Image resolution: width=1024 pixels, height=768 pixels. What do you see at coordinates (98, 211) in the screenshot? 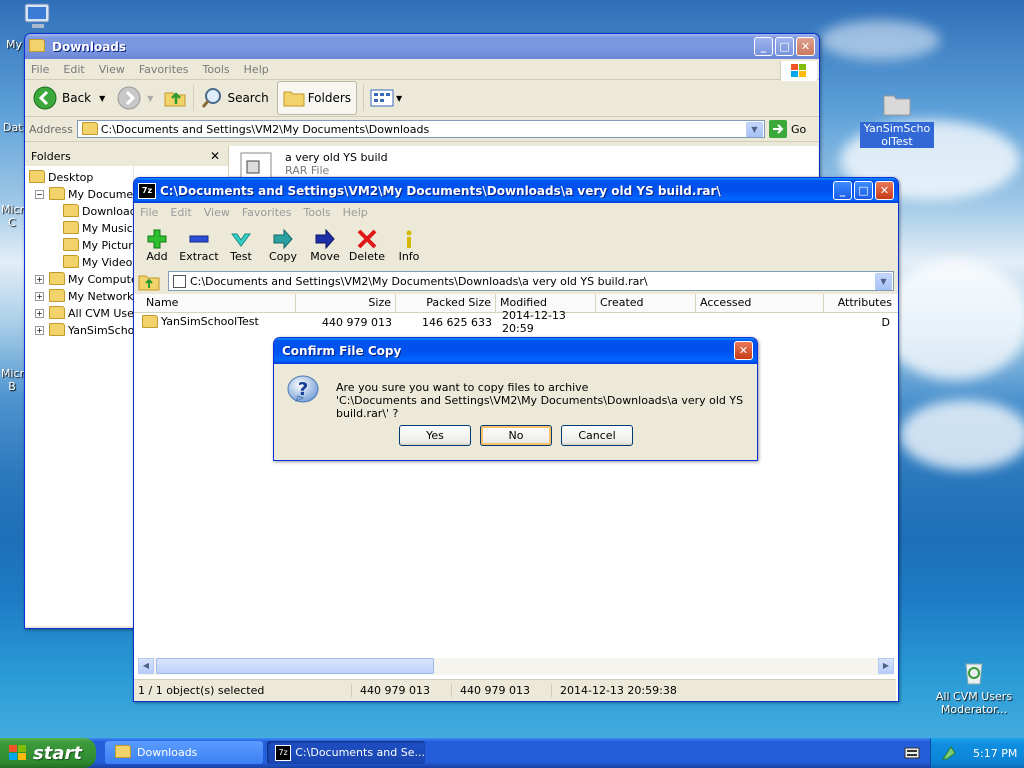
I see `tree-item: Download` at bounding box center [98, 211].